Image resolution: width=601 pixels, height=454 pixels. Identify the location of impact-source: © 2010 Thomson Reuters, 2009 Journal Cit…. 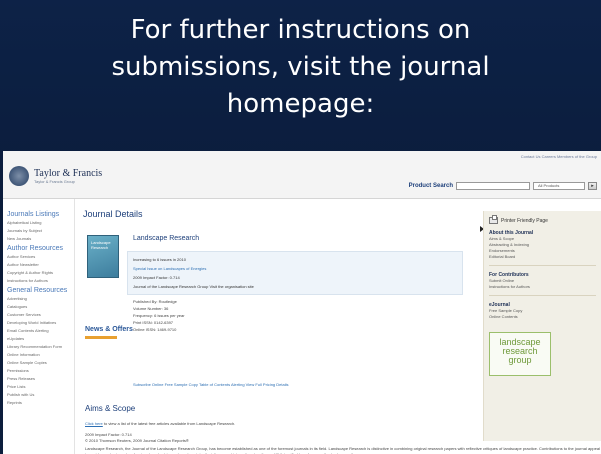
(137, 440).